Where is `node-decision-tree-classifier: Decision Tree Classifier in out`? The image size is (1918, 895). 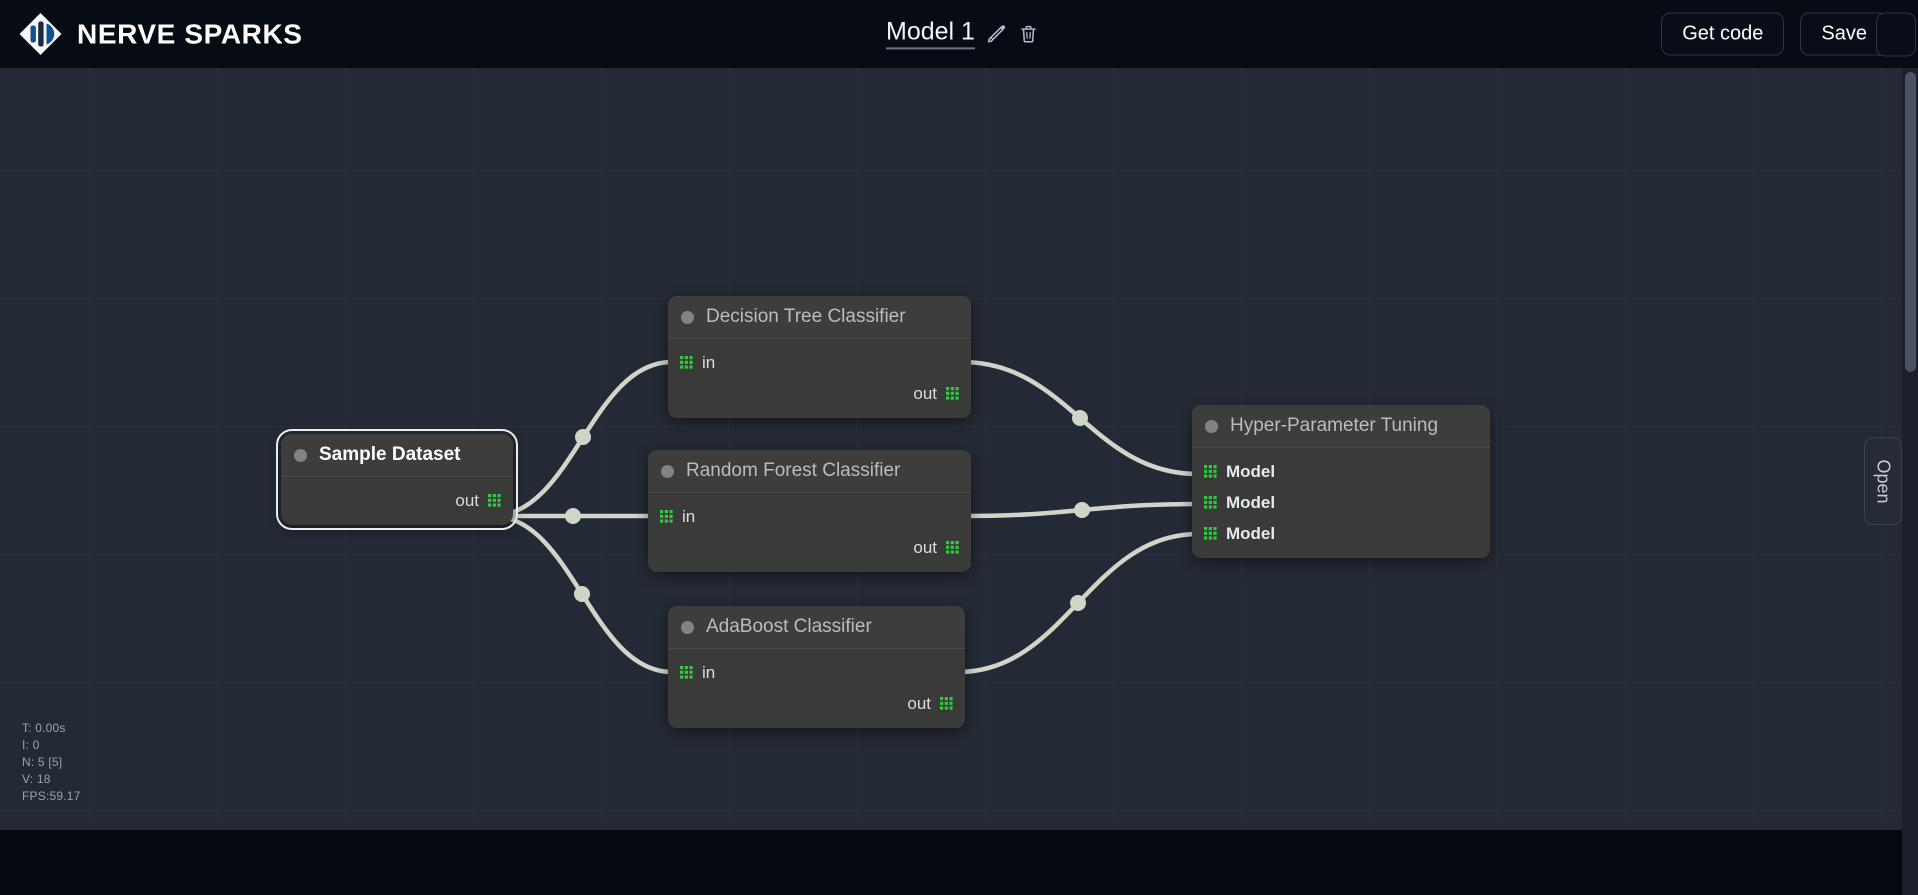
node-decision-tree-classifier: Decision Tree Classifier in out is located at coordinates (819, 357).